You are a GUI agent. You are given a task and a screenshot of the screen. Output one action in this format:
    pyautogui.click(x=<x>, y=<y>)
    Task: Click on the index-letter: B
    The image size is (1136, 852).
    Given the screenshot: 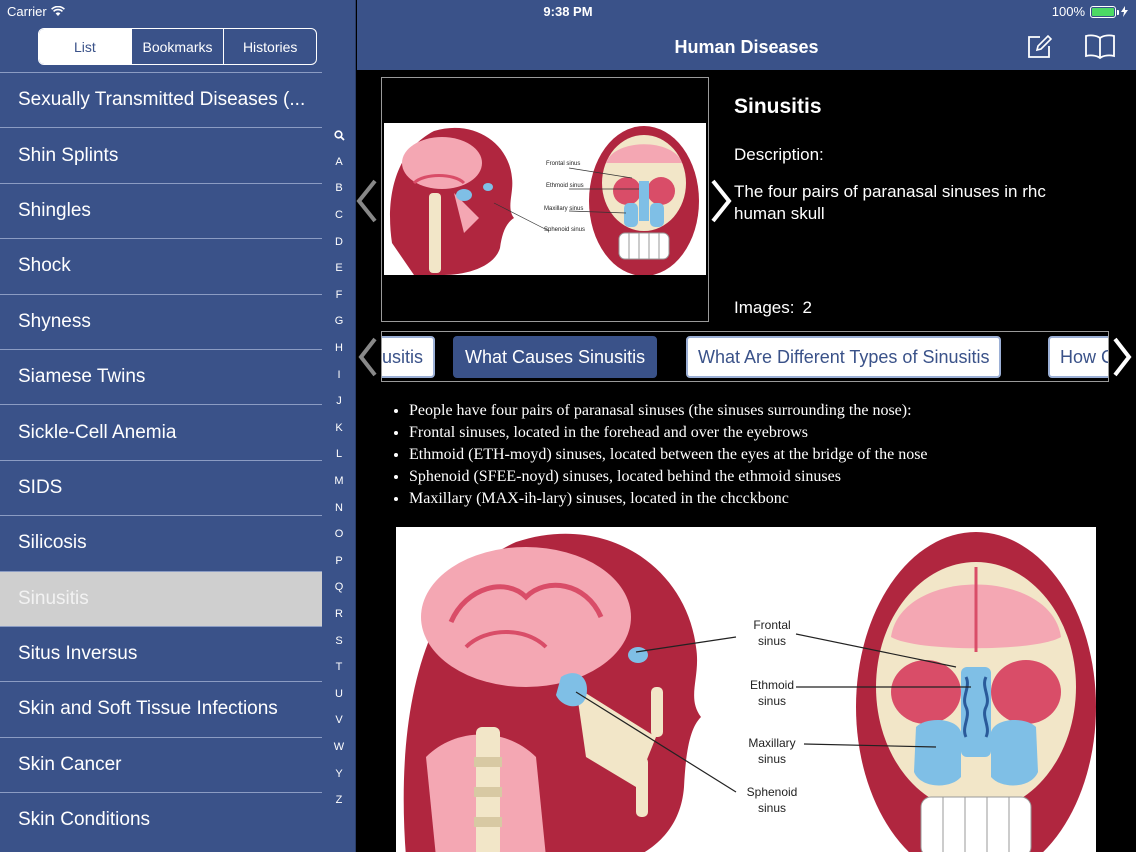 What is the action you would take?
    pyautogui.click(x=339, y=188)
    